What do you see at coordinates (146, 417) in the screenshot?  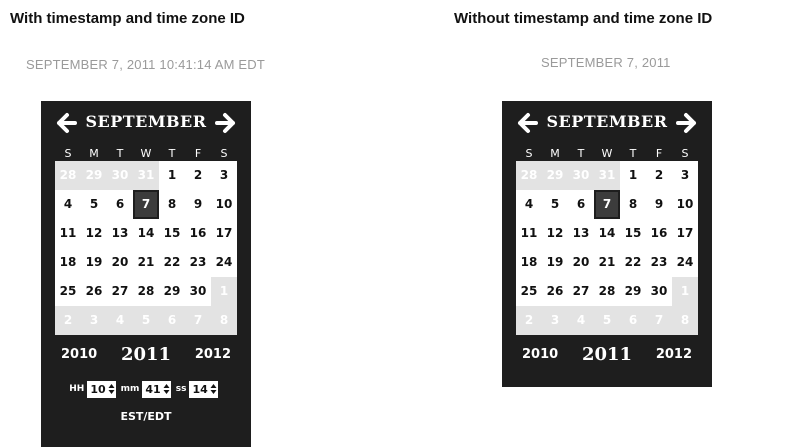 I see `timezone-selector: EST/EDT` at bounding box center [146, 417].